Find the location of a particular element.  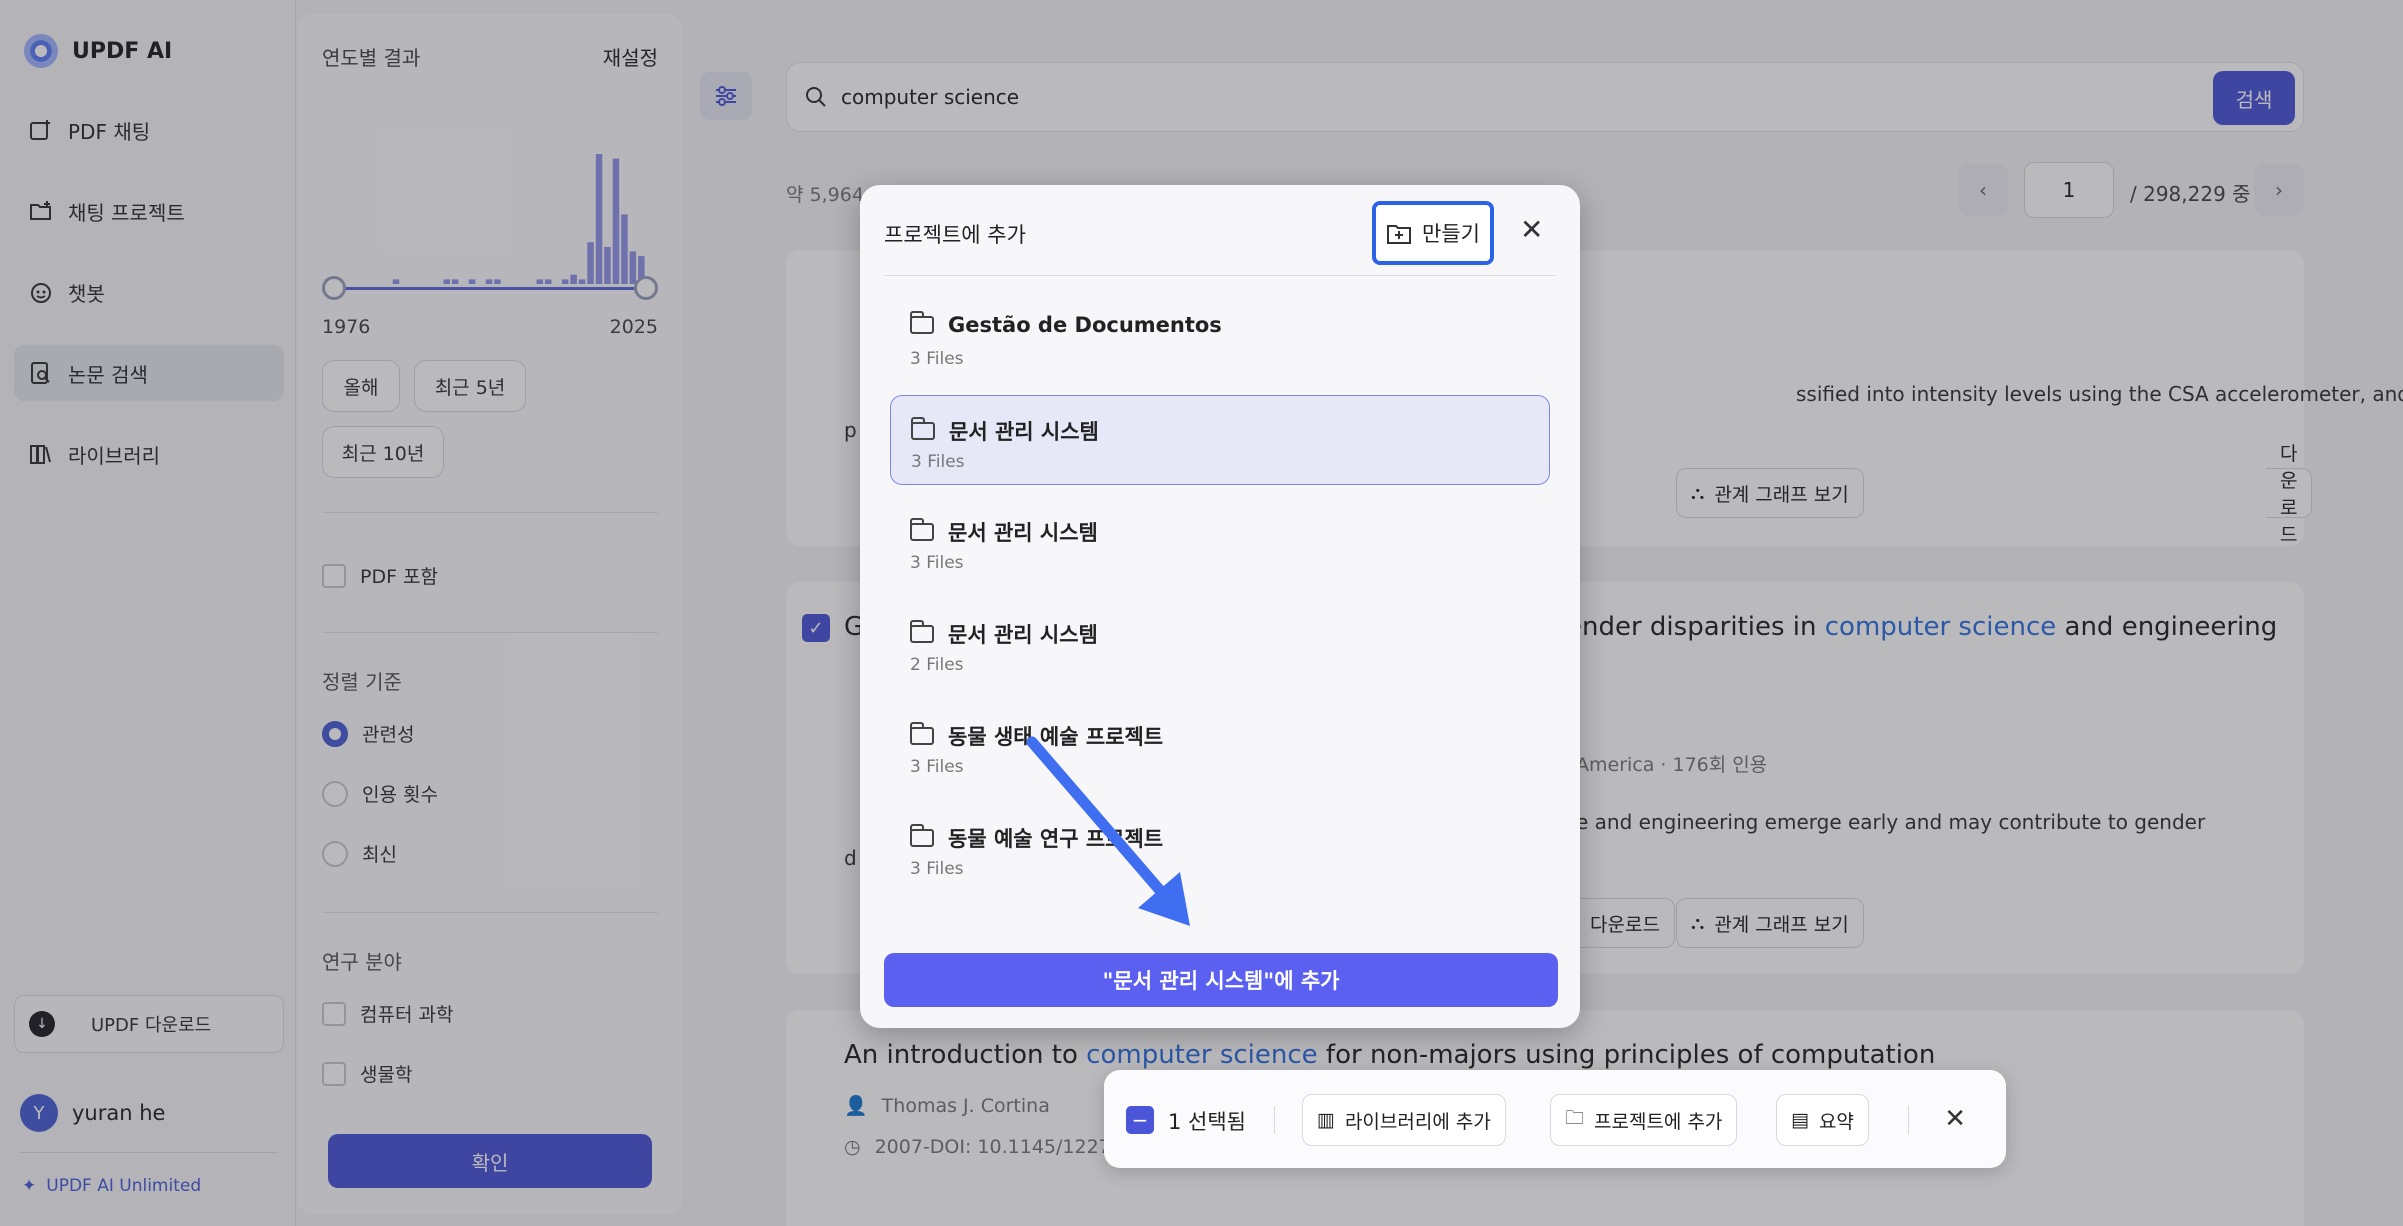

add-to-project-button: 🗀 프로젝트에 추가 is located at coordinates (1644, 1120).